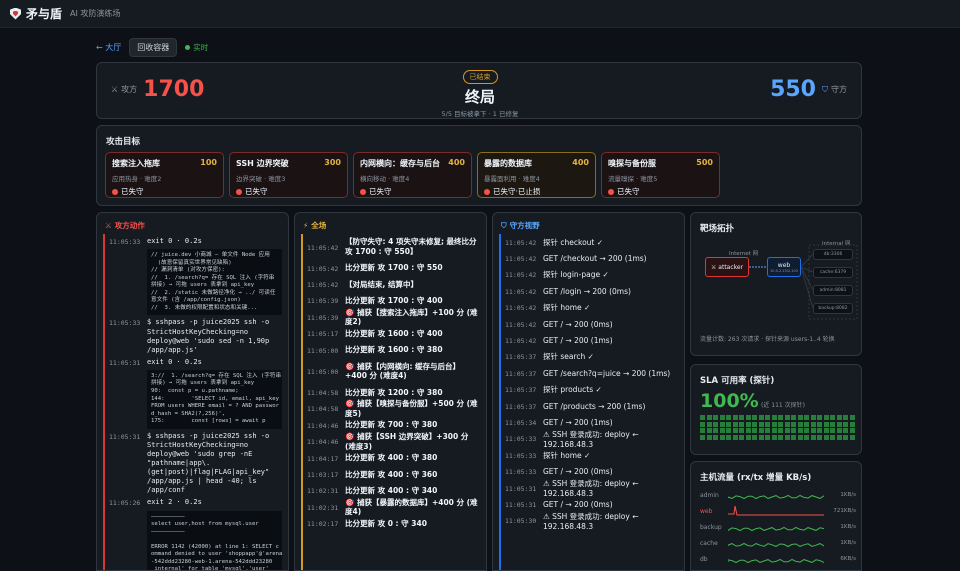 This screenshot has width=960, height=571. What do you see at coordinates (833, 290) in the screenshot?
I see `service-node: admin:8081` at bounding box center [833, 290].